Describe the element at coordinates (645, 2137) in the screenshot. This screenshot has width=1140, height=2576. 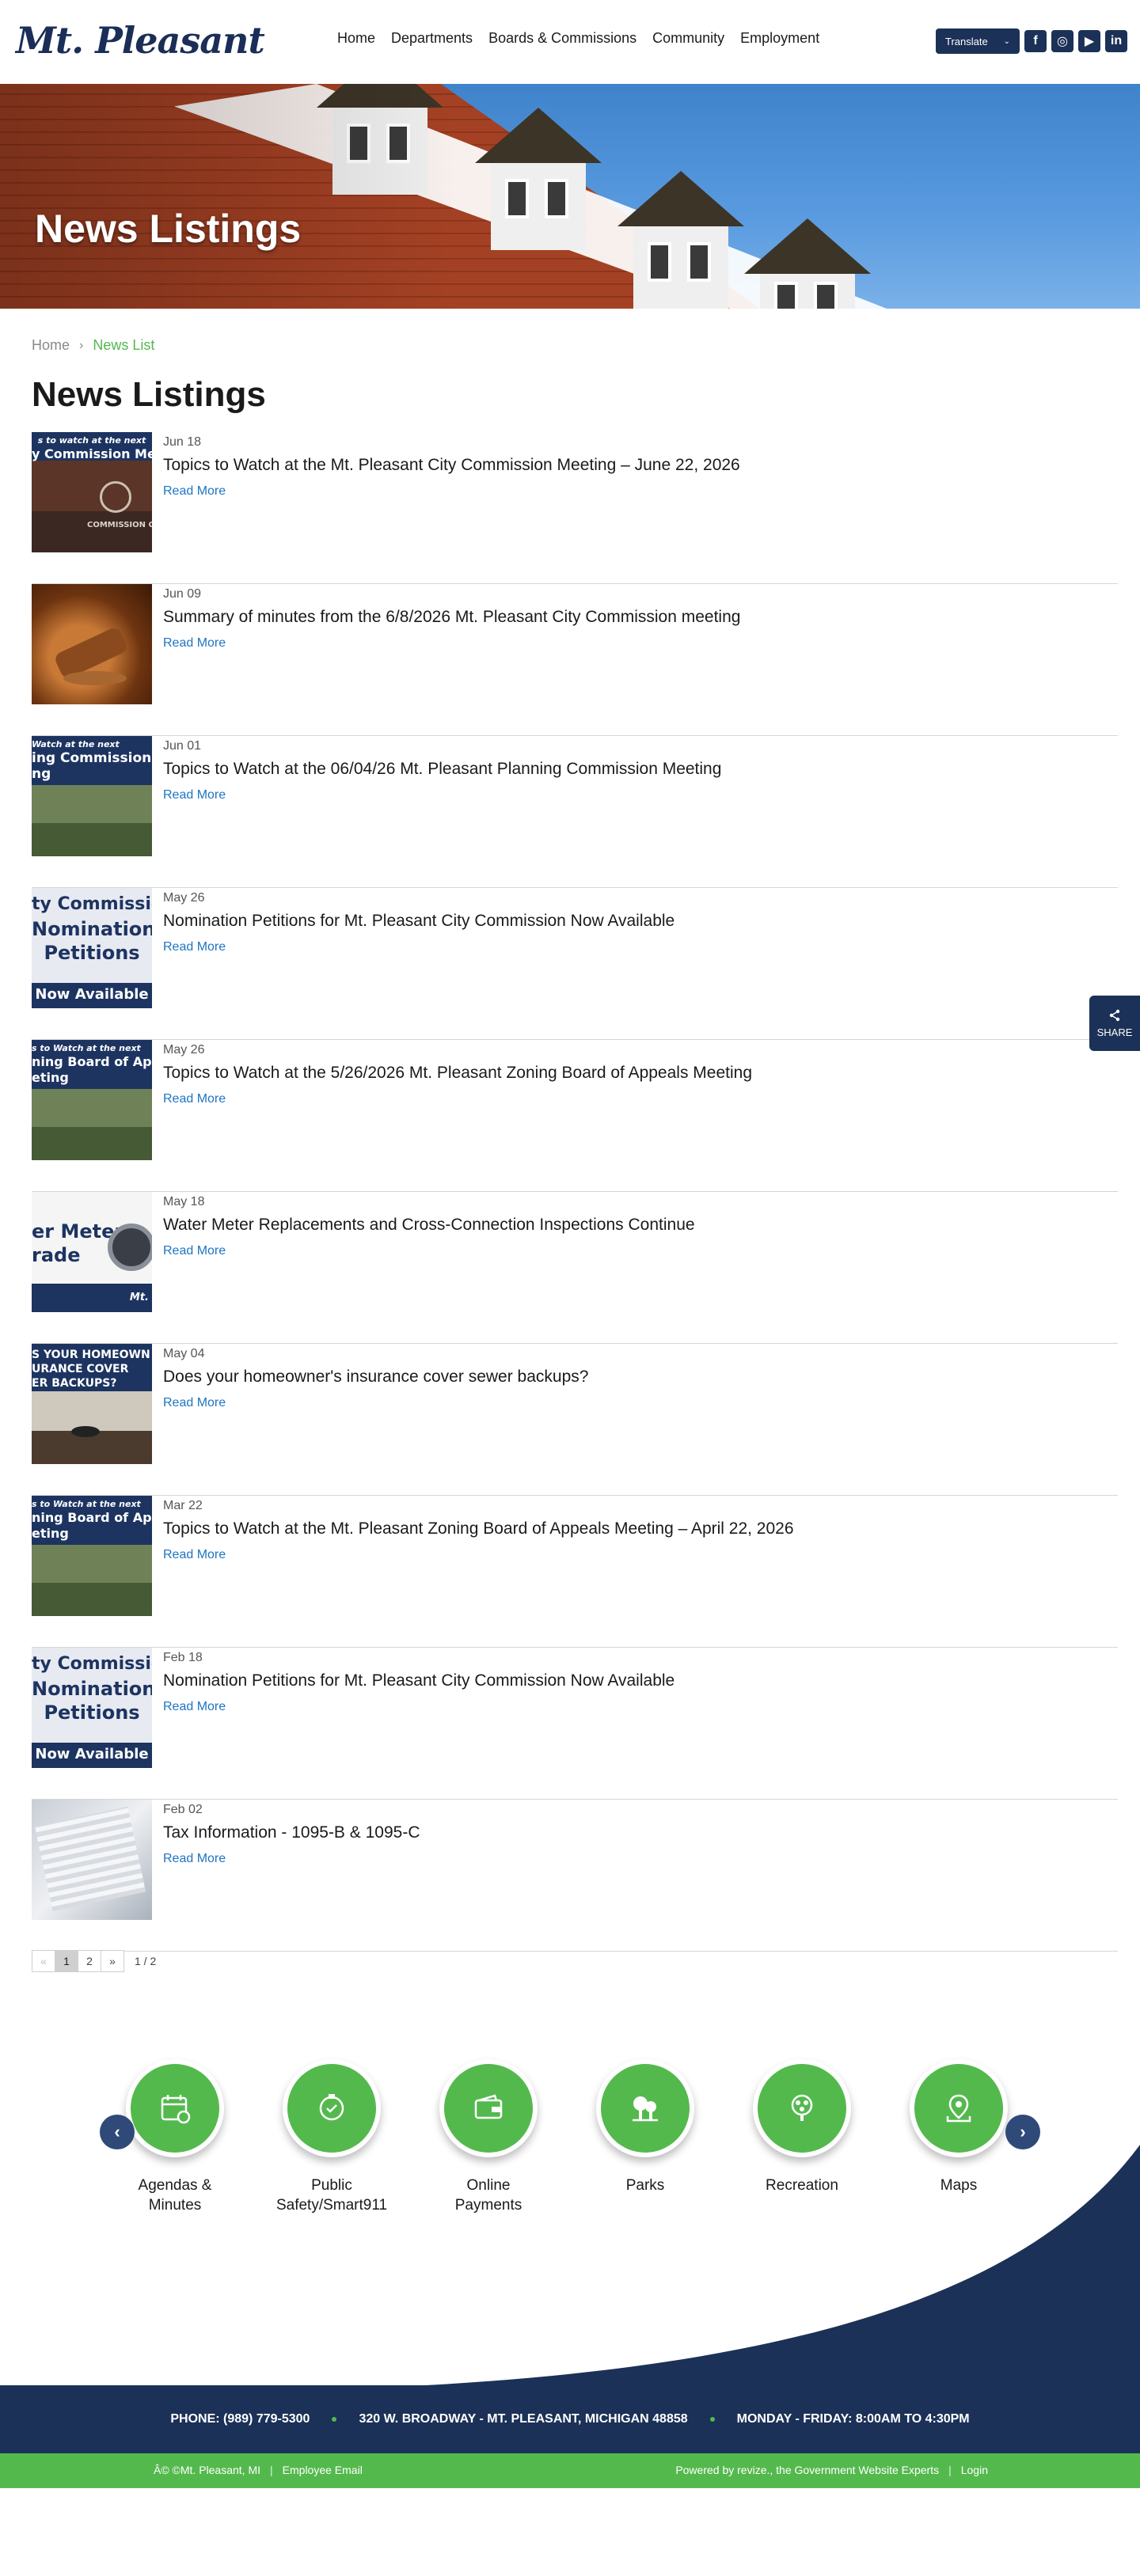
I see `quick-link-parks: Parks` at that location.